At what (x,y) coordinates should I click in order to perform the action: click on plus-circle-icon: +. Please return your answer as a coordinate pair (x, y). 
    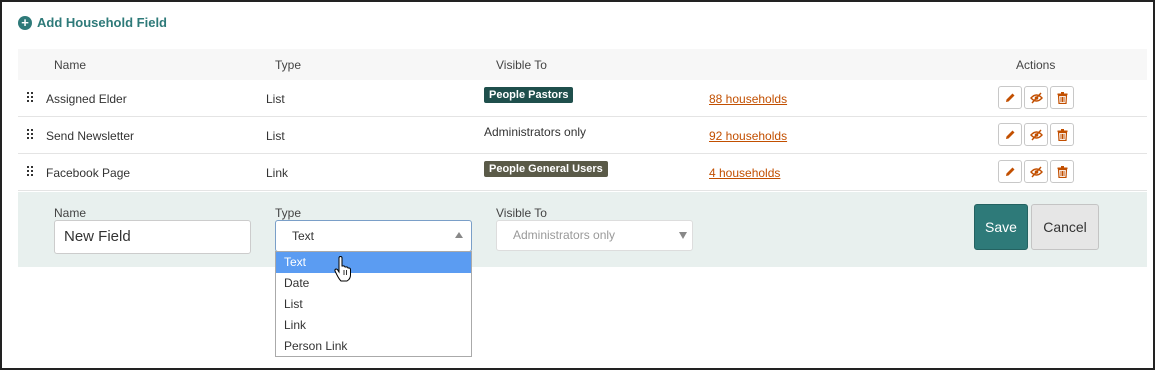
    Looking at the image, I should click on (25, 22).